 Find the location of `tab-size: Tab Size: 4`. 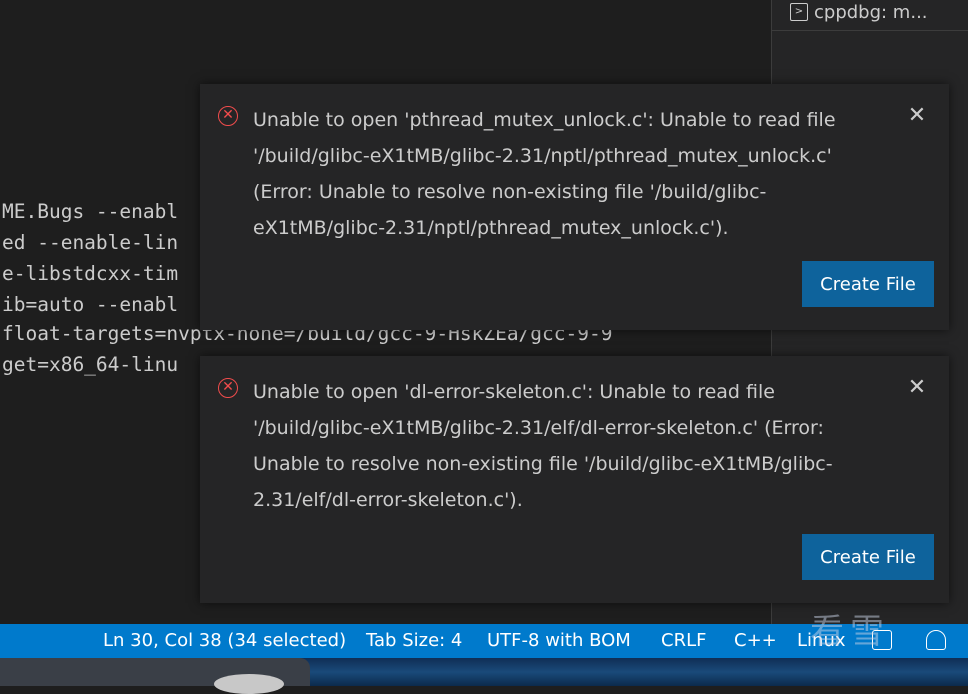

tab-size: Tab Size: 4 is located at coordinates (414, 641).